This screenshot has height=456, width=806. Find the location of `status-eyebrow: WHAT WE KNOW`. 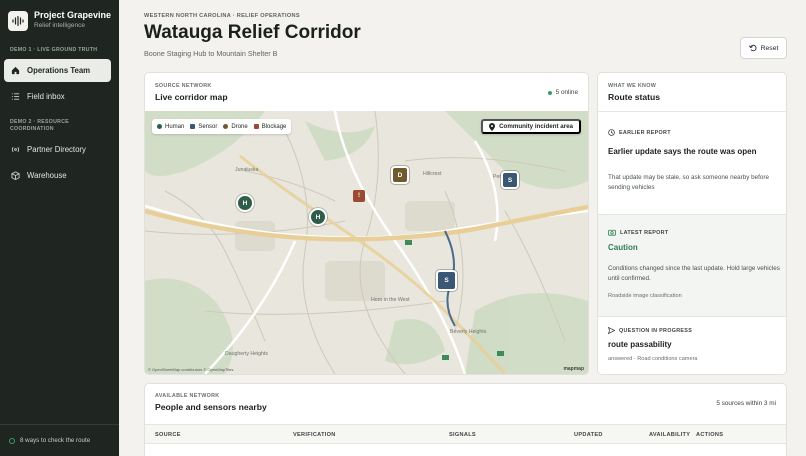

status-eyebrow: WHAT WE KNOW is located at coordinates (632, 86).